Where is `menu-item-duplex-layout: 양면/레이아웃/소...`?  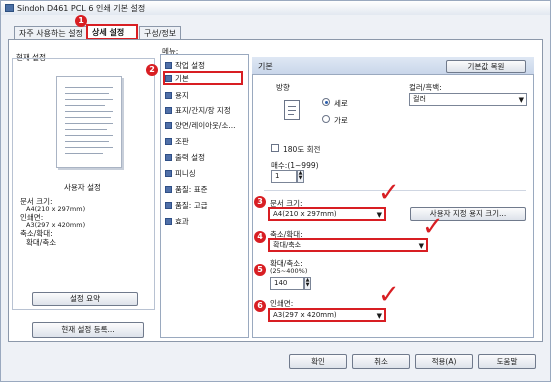 menu-item-duplex-layout: 양면/레이아웃/소... is located at coordinates (200, 125).